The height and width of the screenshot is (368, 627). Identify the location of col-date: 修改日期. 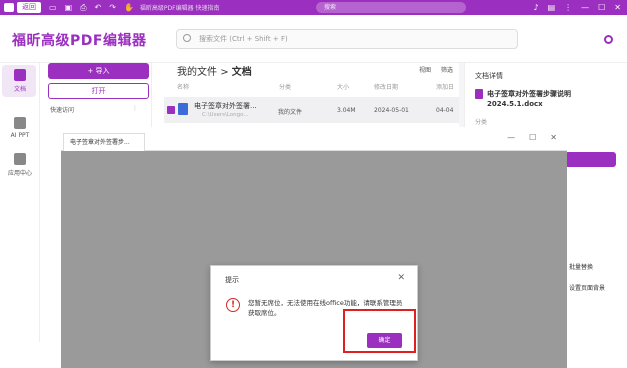
(386, 86).